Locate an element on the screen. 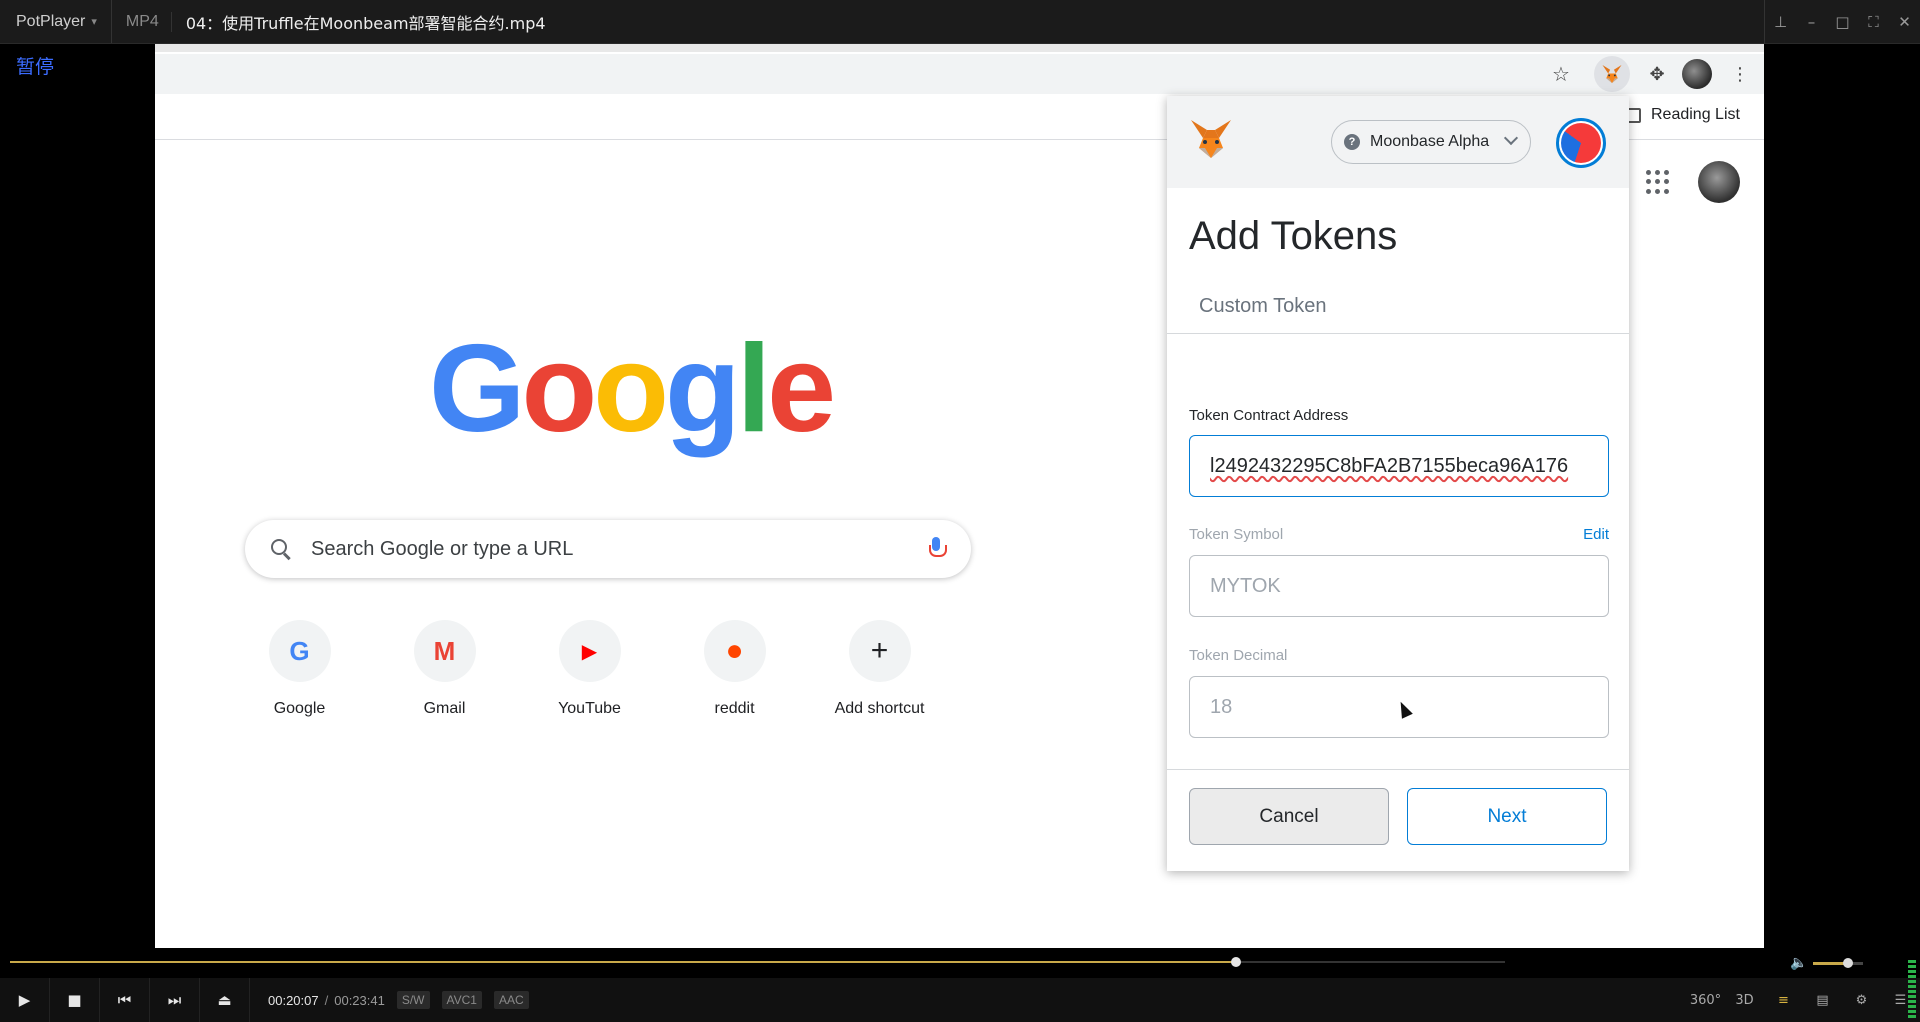 The image size is (1920, 1022). reading-list-button: Reading List is located at coordinates (1682, 115).